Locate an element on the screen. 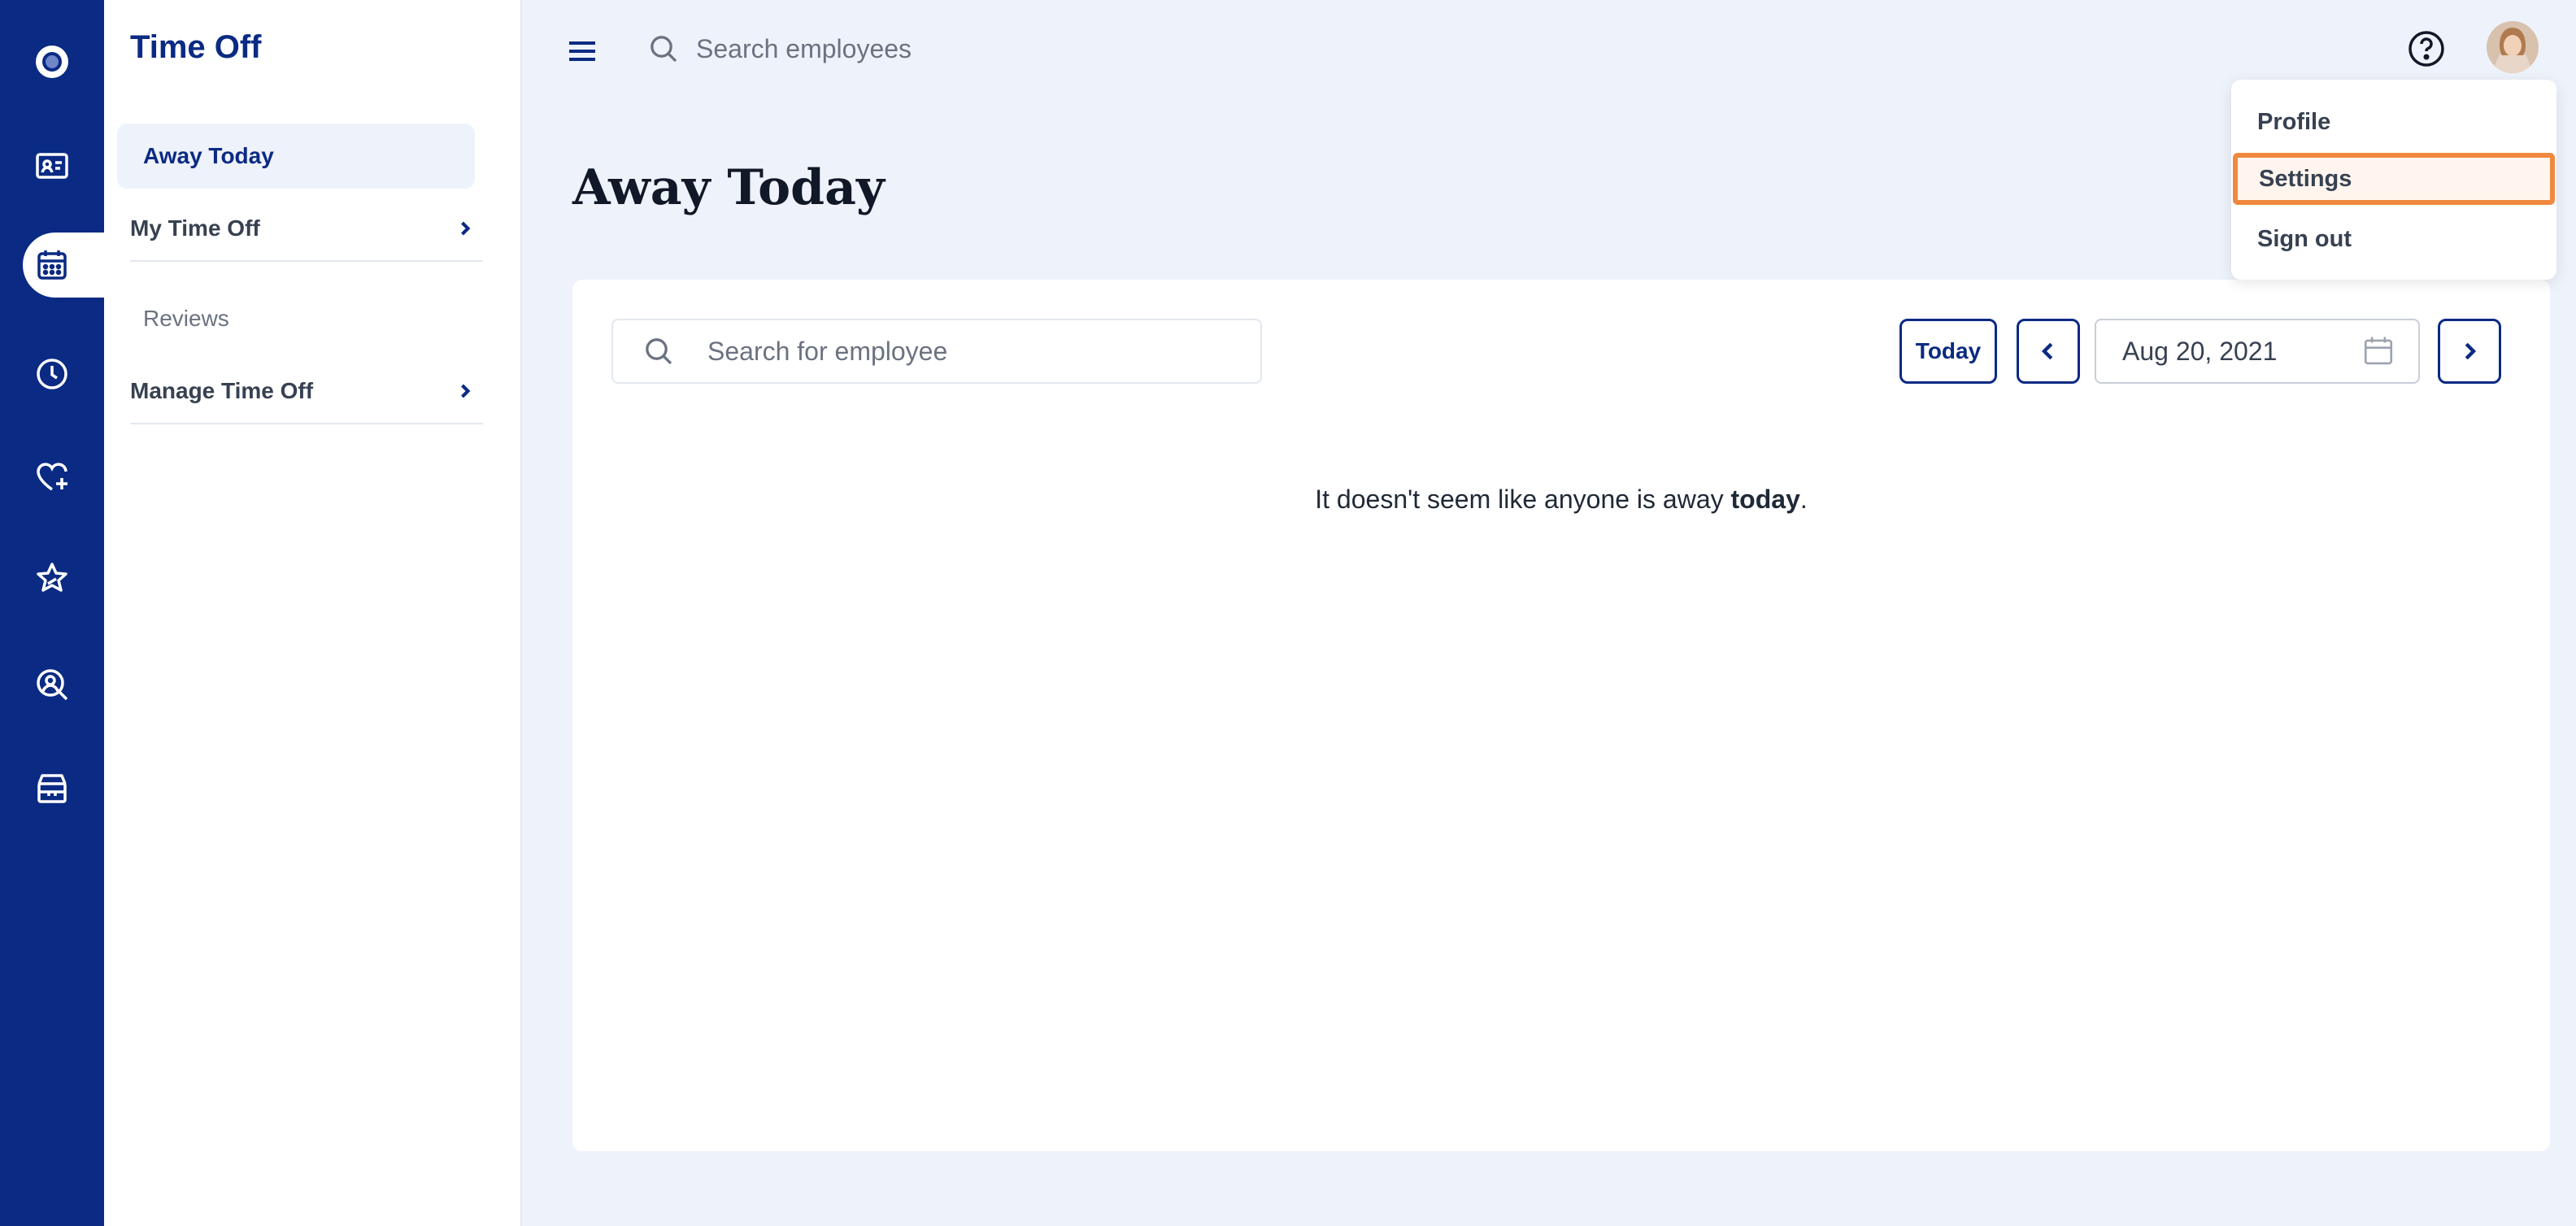  page-title: Away Today is located at coordinates (729, 187).